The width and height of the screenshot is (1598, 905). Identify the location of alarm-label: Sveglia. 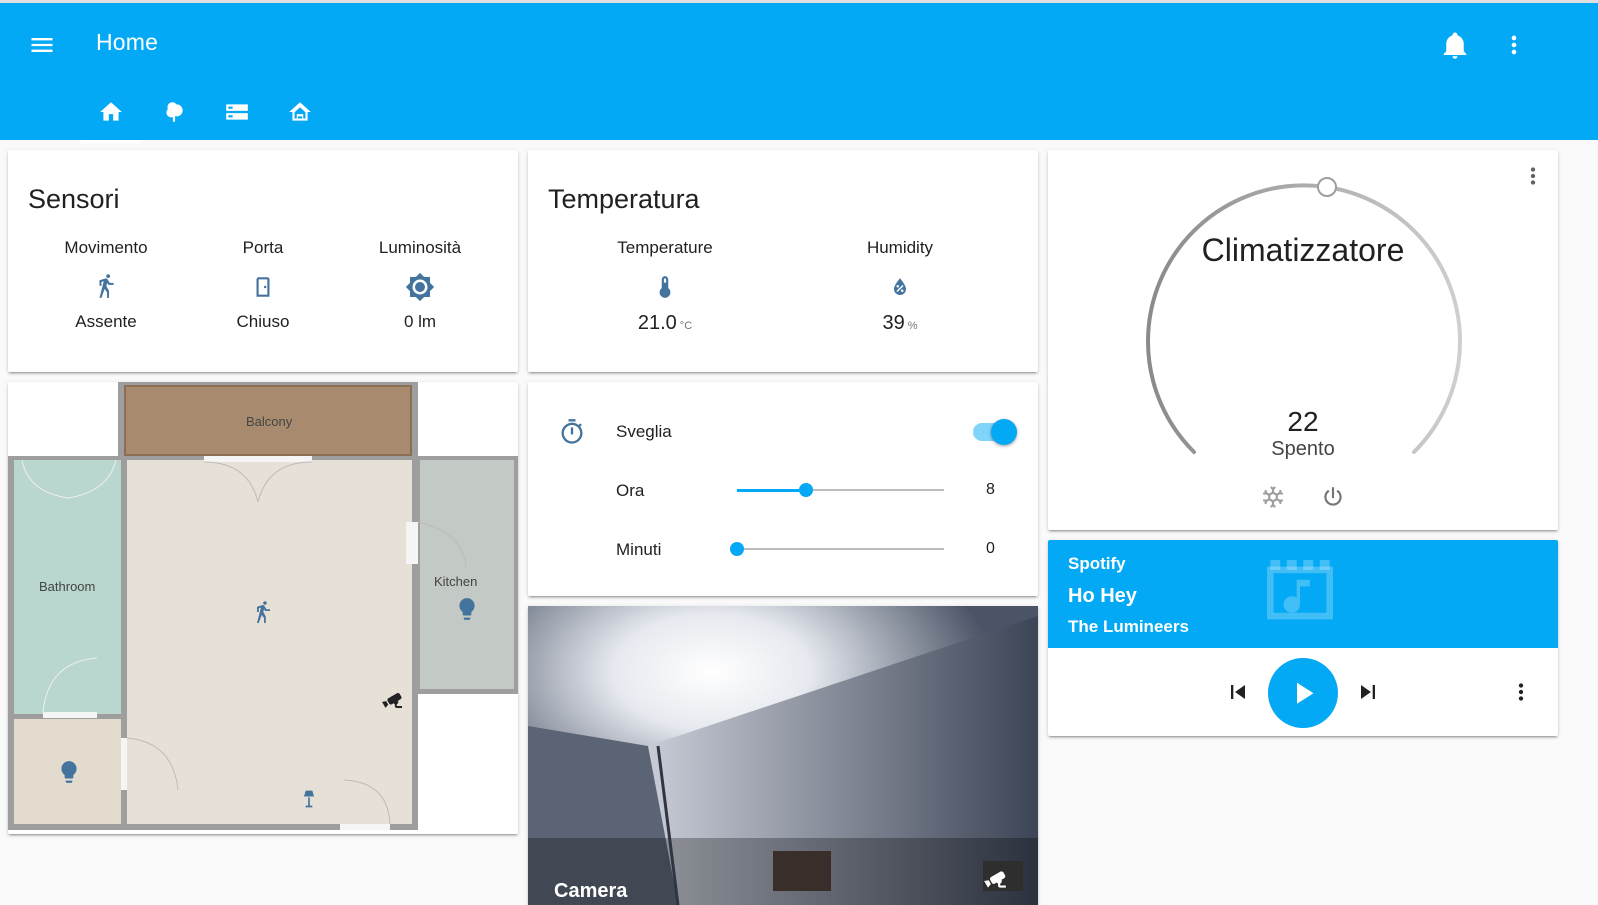
(644, 431).